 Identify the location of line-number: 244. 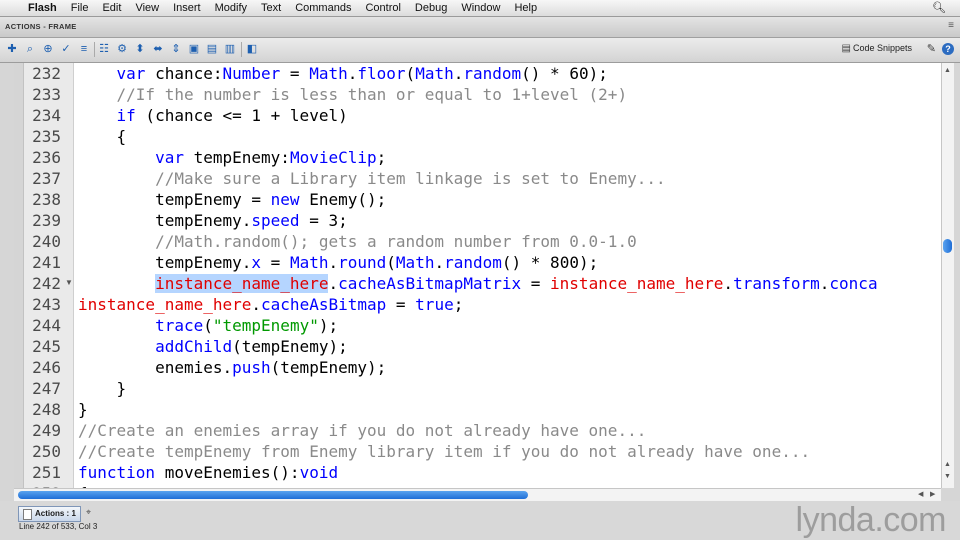
(46, 325).